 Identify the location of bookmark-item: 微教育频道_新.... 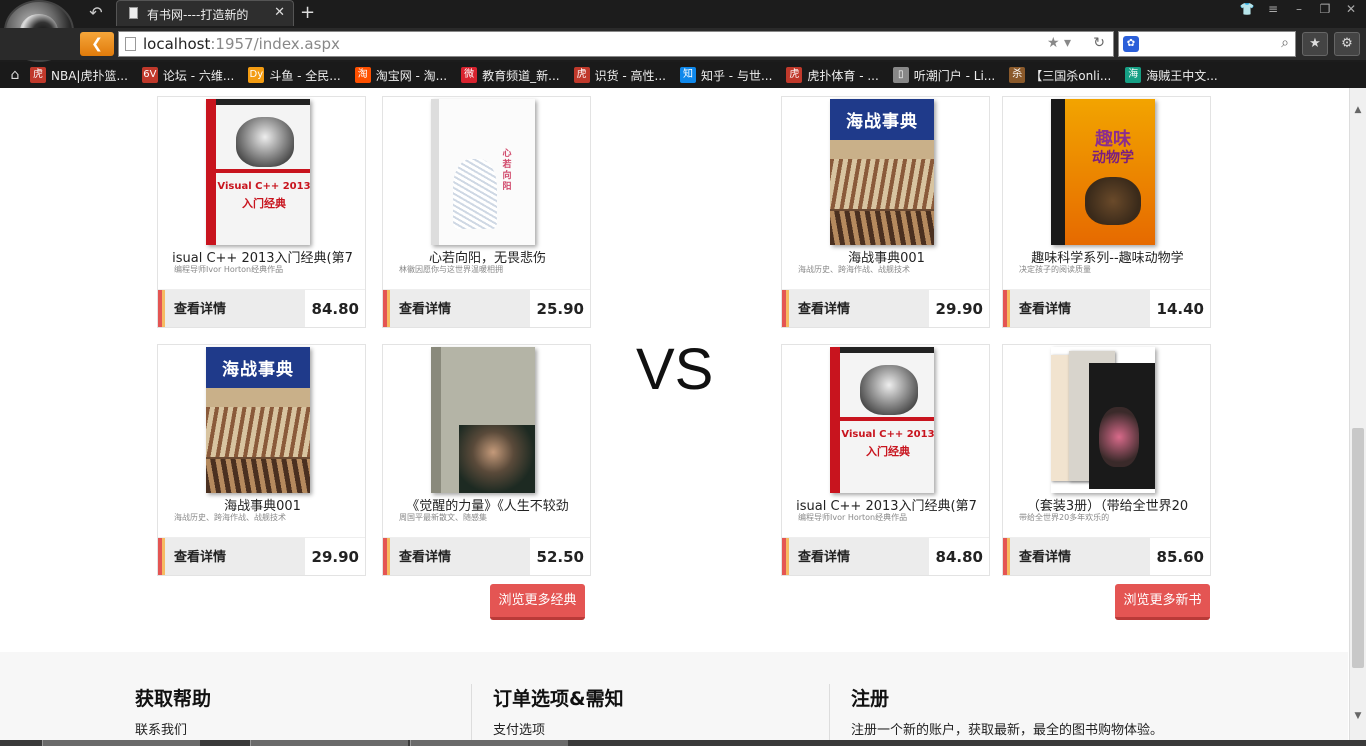
(510, 75).